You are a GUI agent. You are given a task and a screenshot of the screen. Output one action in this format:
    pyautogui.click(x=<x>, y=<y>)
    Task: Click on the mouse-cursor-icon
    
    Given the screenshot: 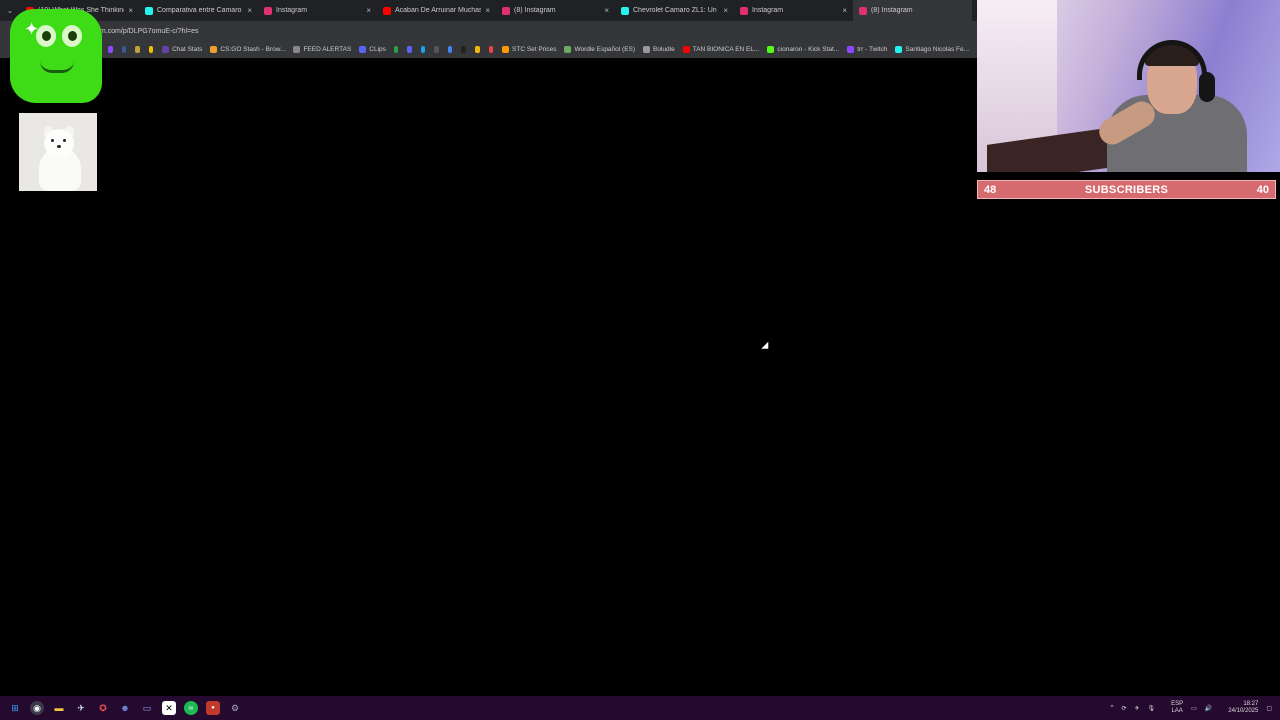 What is the action you would take?
    pyautogui.click(x=766, y=347)
    